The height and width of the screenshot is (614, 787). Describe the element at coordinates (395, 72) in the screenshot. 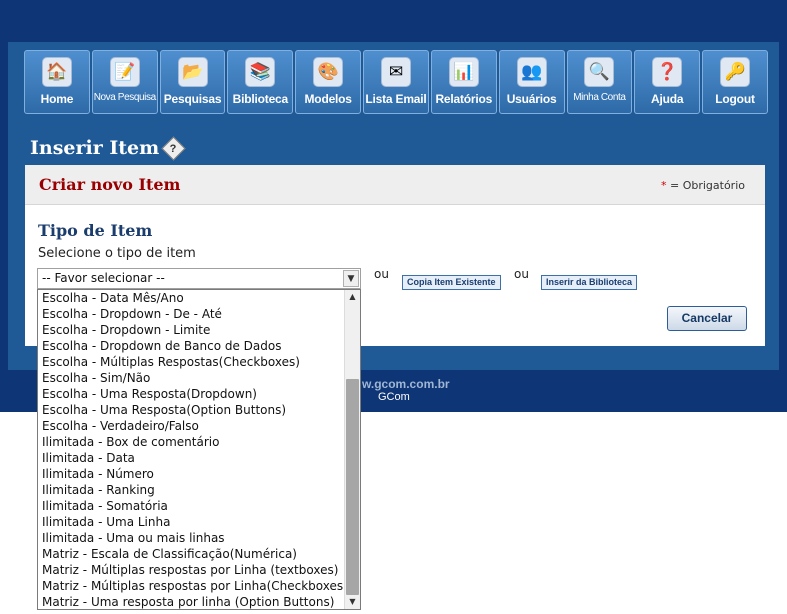

I see `email-list-icon: ✉` at that location.